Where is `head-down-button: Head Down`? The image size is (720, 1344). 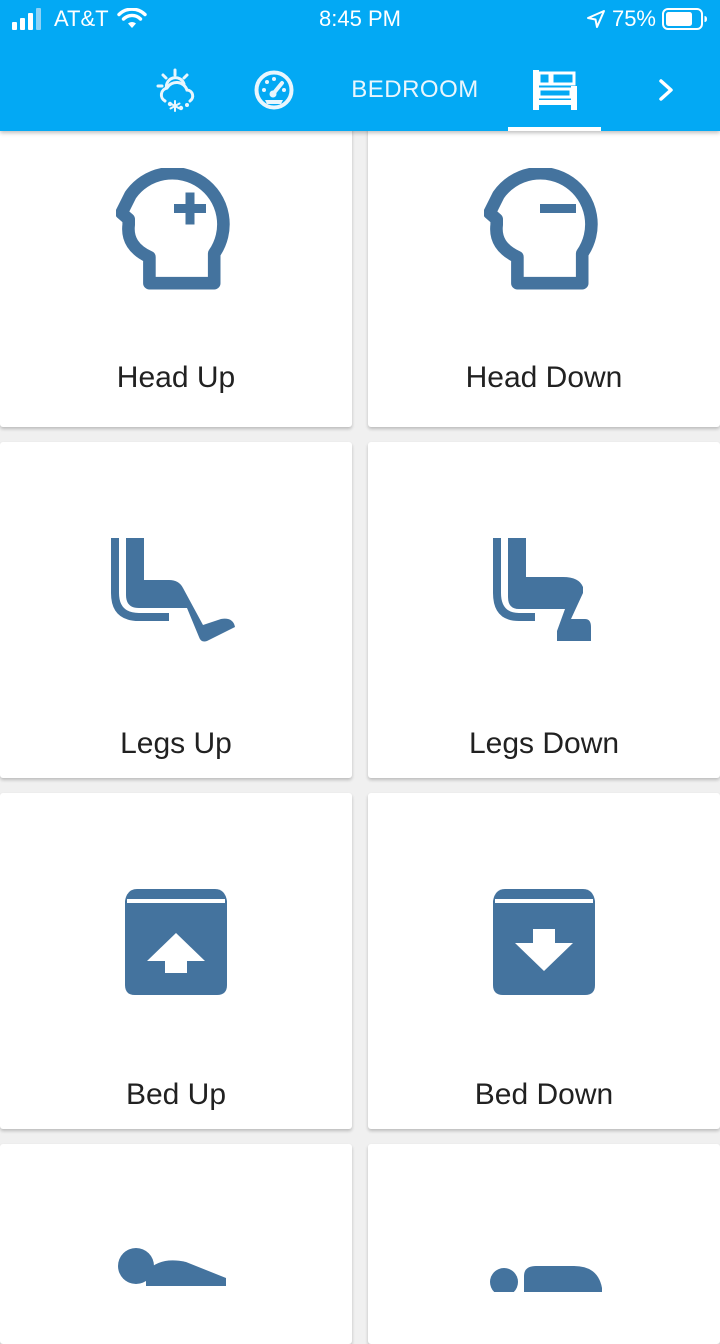 head-down-button: Head Down is located at coordinates (544, 274).